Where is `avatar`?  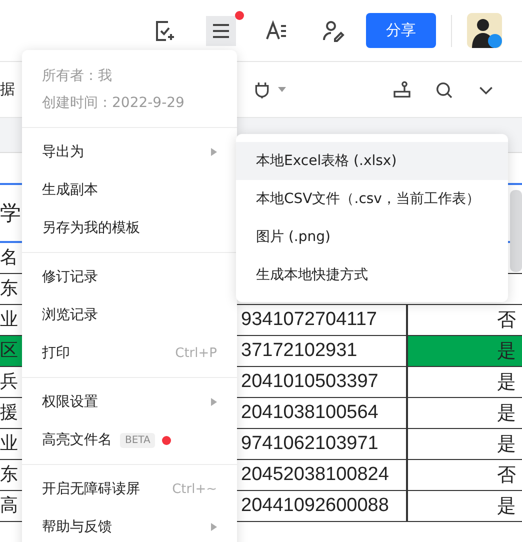
avatar is located at coordinates (484, 30).